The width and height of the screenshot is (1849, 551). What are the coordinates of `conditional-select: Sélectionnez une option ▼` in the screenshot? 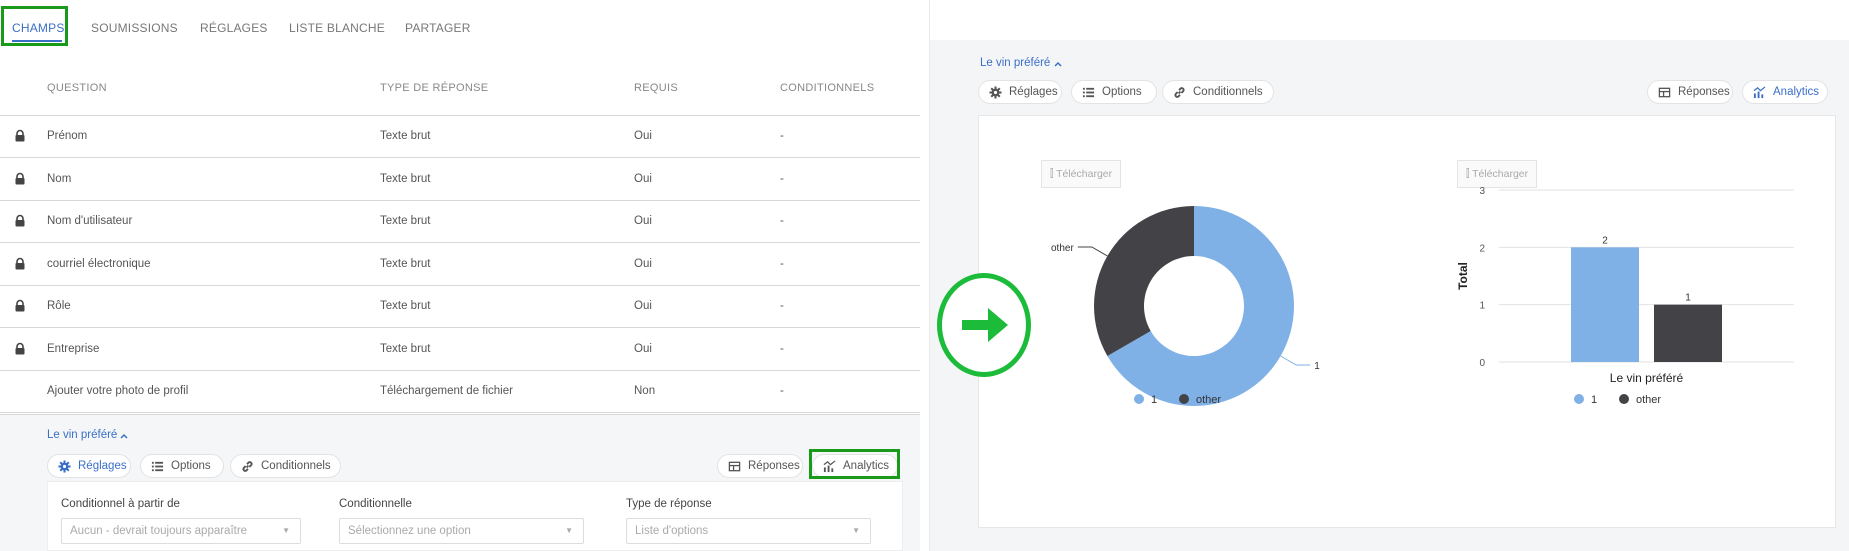 It's located at (461, 531).